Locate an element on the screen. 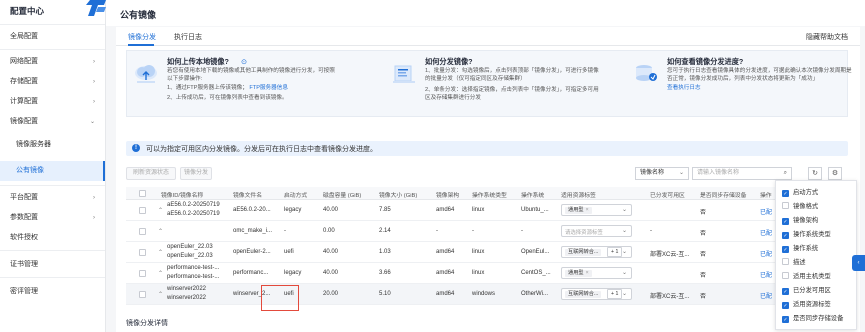 The width and height of the screenshot is (865, 332). help-card-step: 1、通过FTP服务器上传该镜像； is located at coordinates (207, 88).